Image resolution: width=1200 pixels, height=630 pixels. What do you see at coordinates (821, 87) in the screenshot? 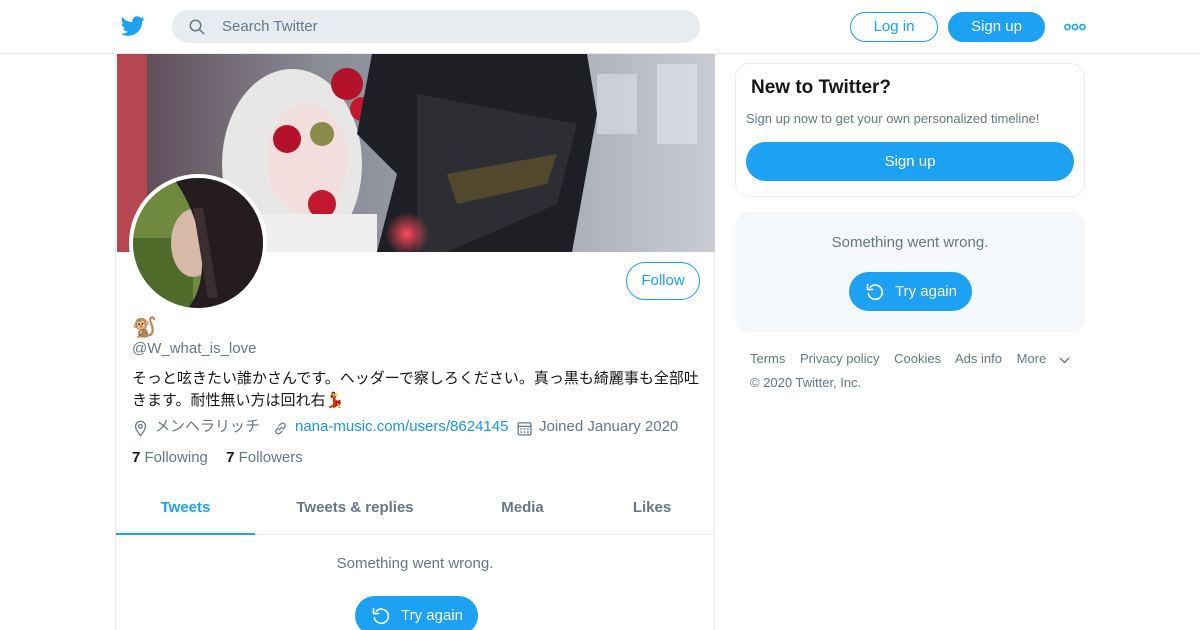
I see `new-to-twitter-title: New to Twitter?` at bounding box center [821, 87].